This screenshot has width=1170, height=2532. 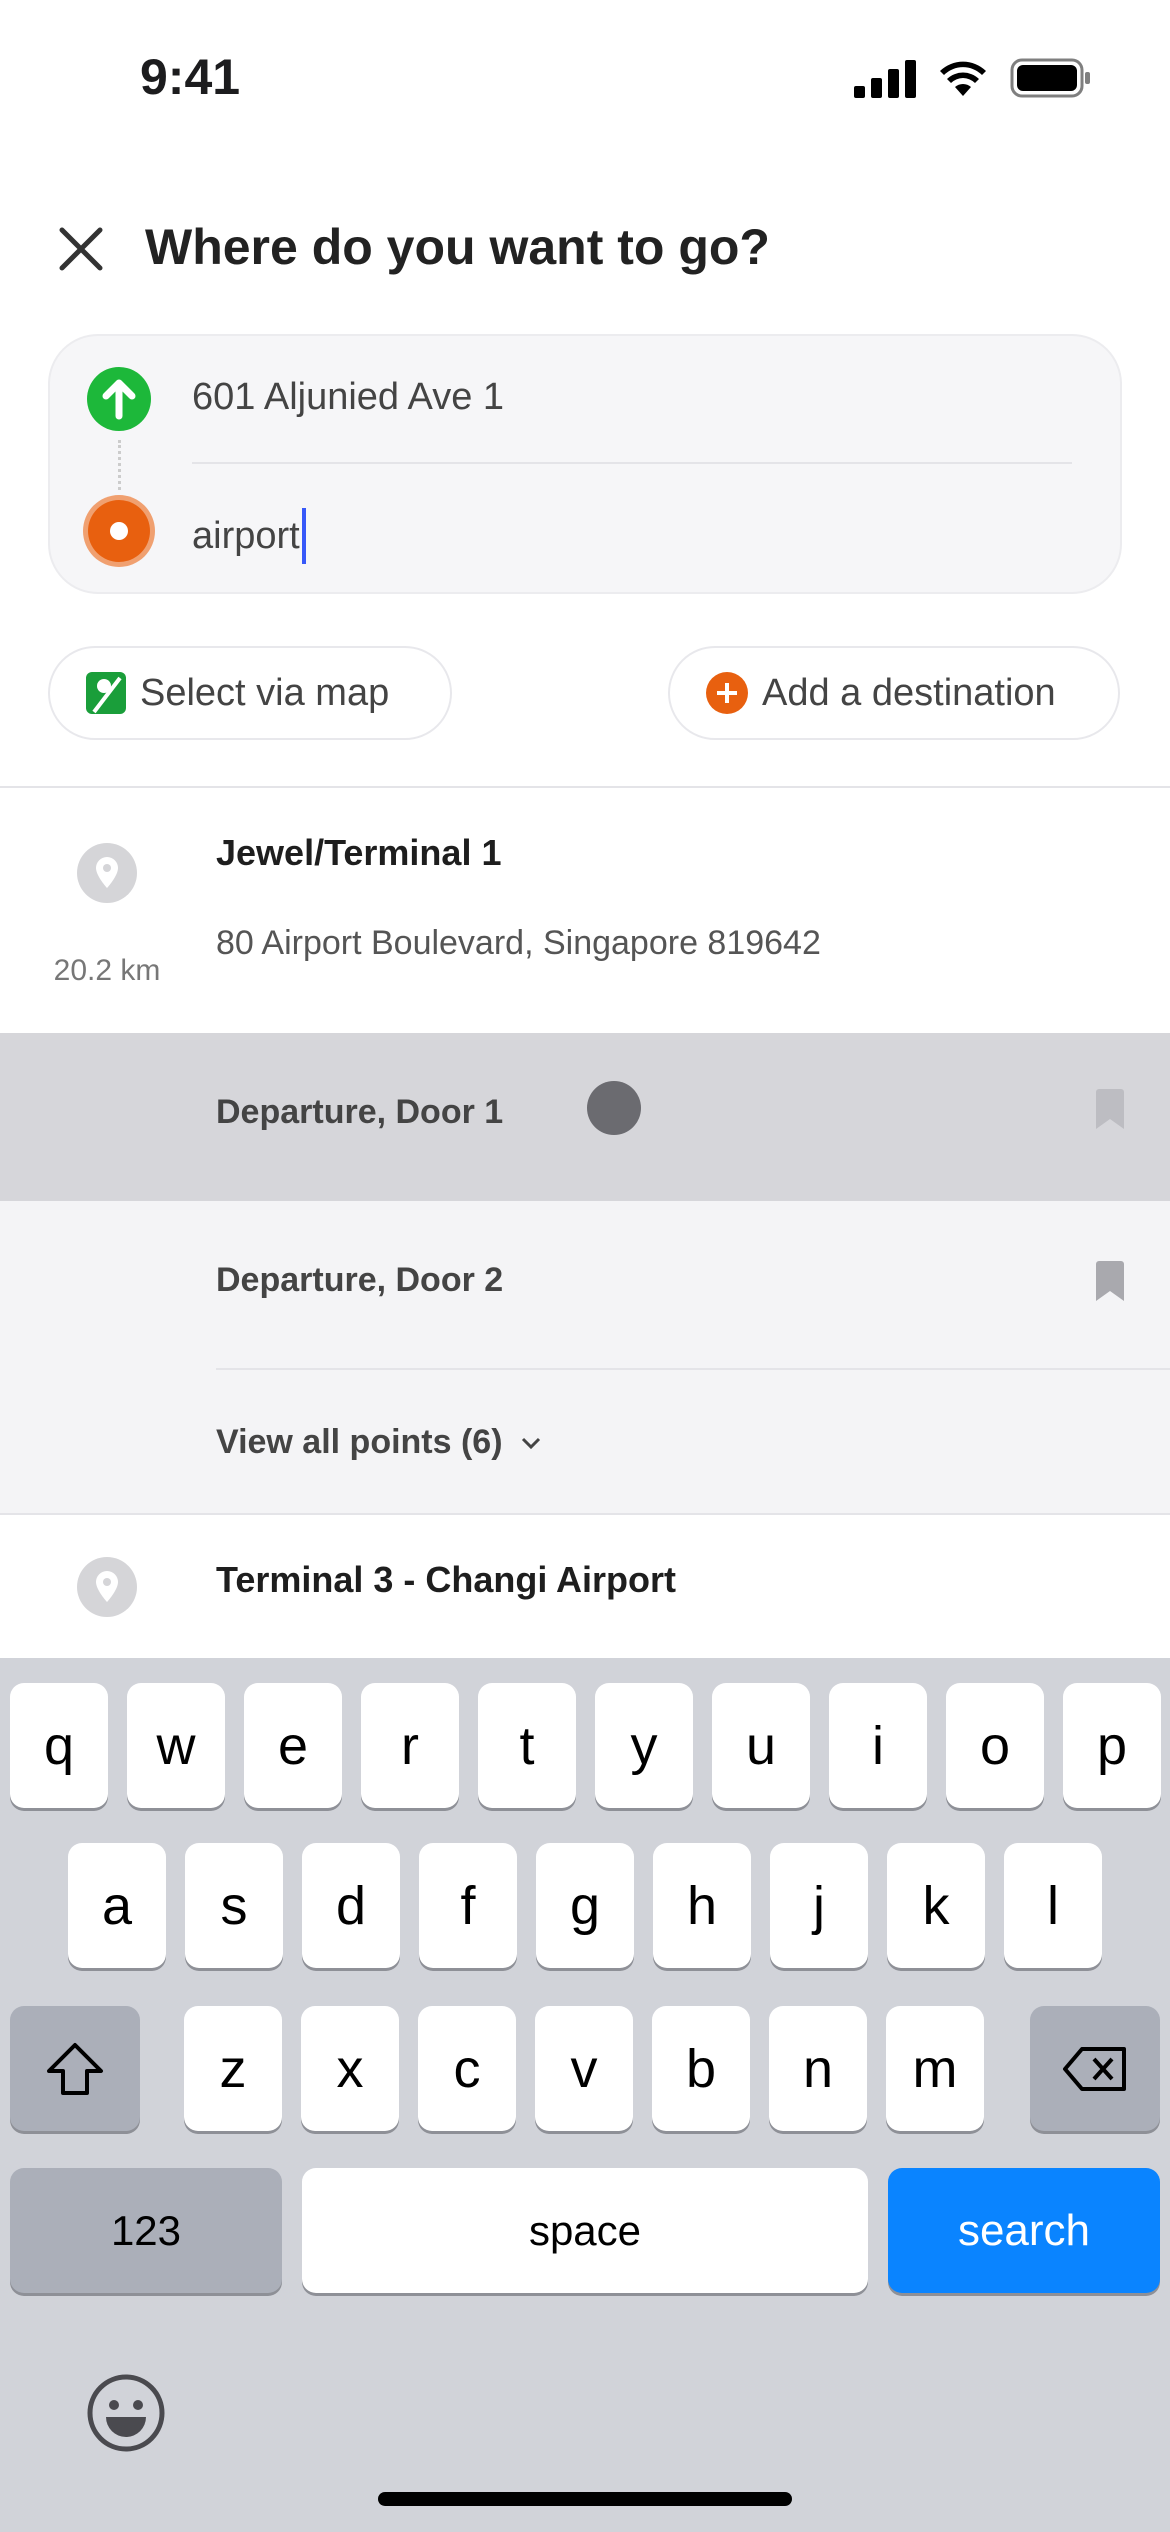 I want to click on sub-points-panel: Departure, Door 2 View all points (6), so click(x=585, y=1357).